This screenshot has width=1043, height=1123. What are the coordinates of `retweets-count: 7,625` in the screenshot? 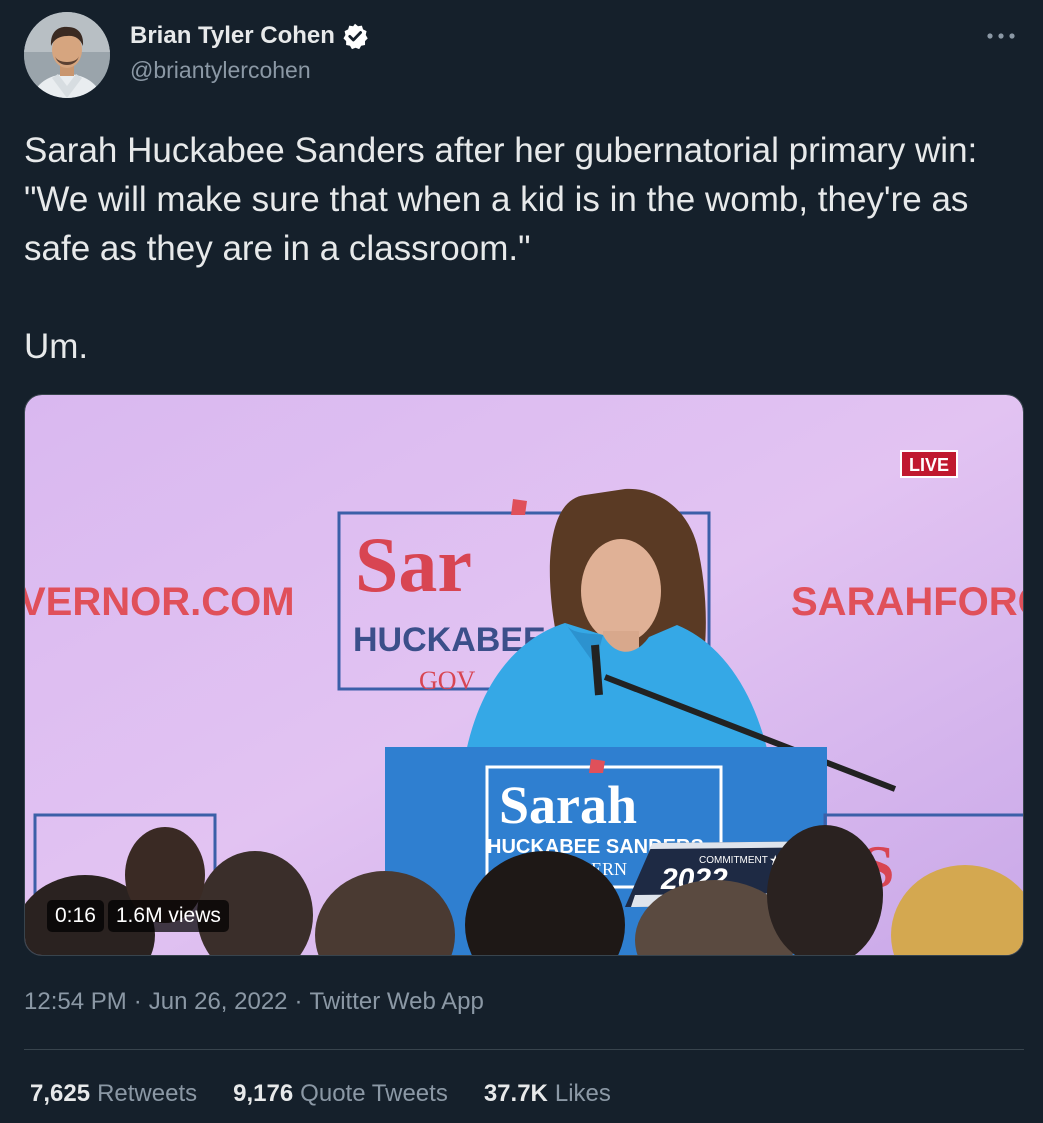 It's located at (60, 1093).